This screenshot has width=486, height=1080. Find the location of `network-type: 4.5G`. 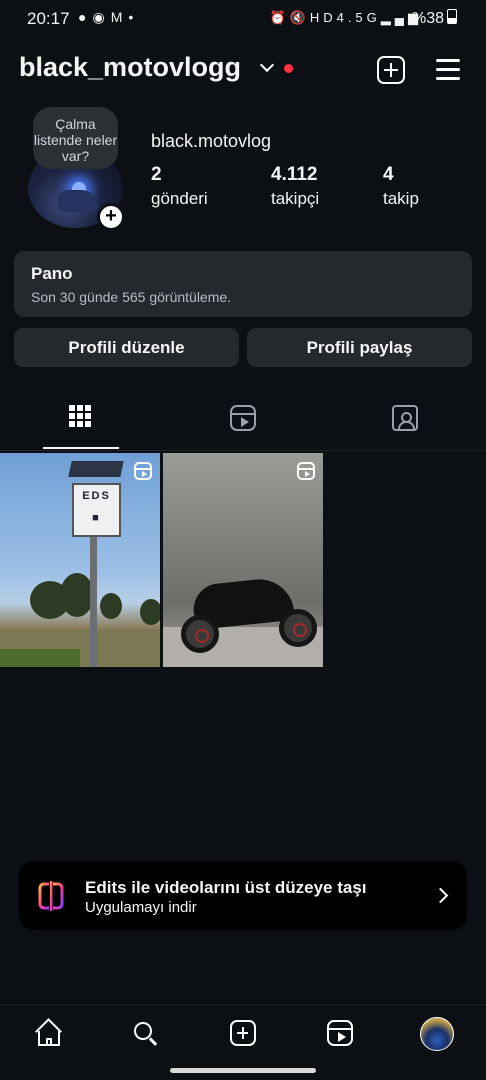

network-type: 4.5G is located at coordinates (358, 17).